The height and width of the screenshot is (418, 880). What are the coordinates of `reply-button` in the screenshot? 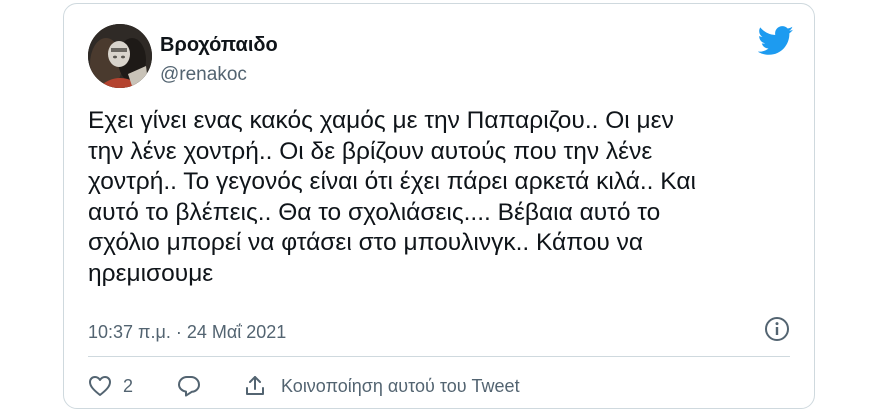 It's located at (189, 386).